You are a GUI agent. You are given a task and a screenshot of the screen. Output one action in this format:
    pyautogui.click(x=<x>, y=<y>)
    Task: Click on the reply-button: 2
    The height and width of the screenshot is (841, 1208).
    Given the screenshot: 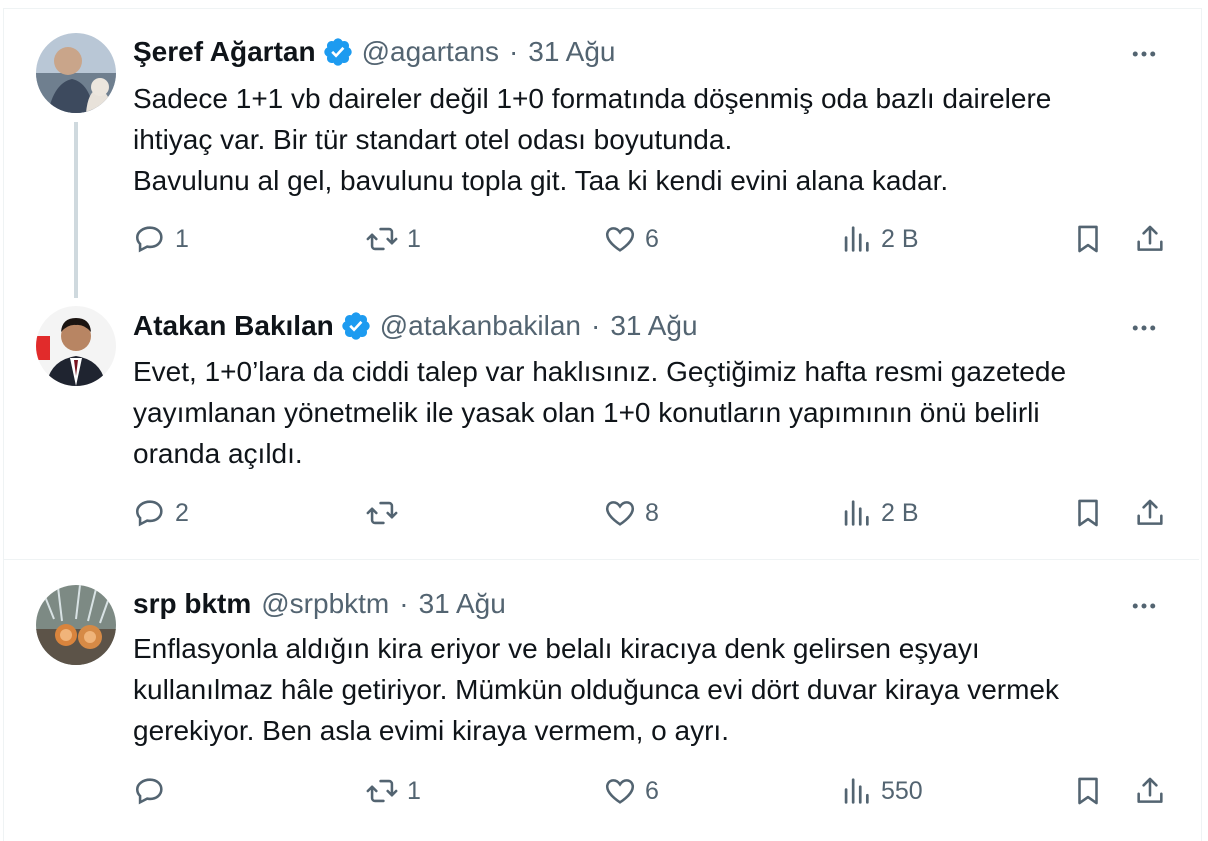 What is the action you would take?
    pyautogui.click(x=161, y=513)
    